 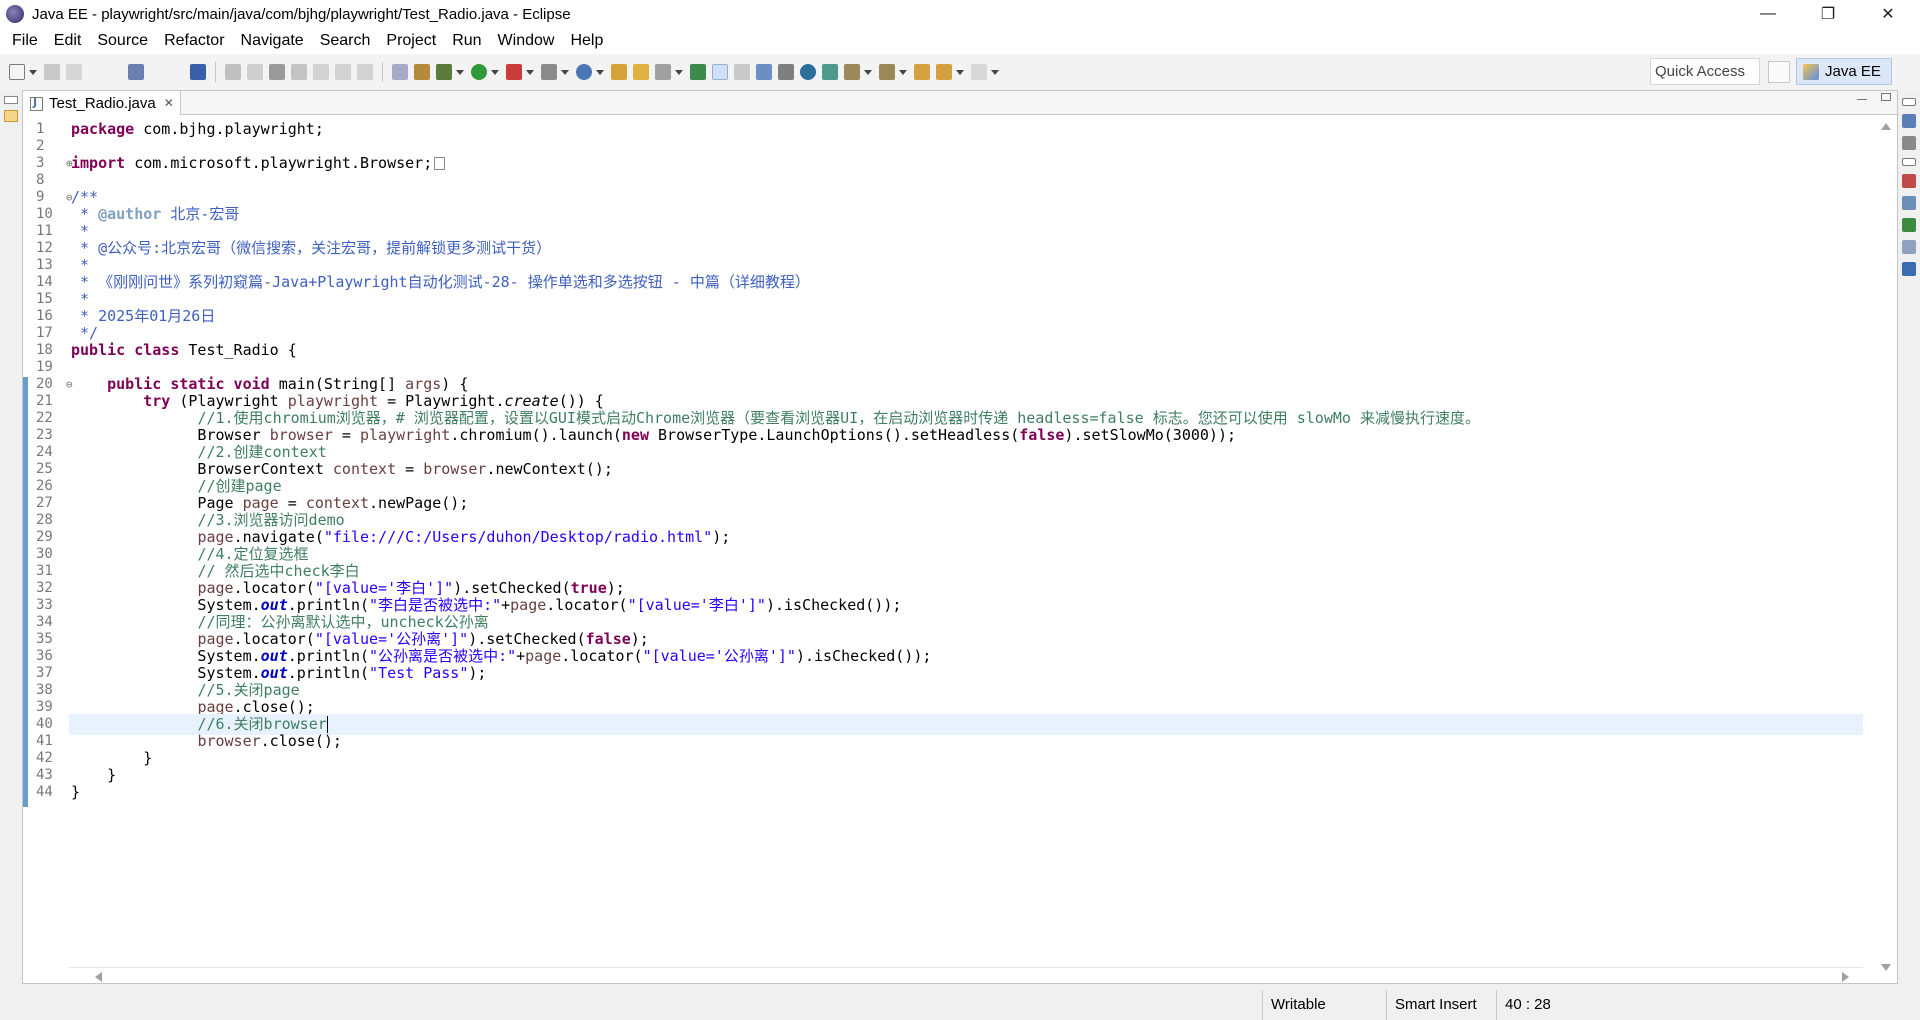 I want to click on java-file-icon, so click(x=36, y=103).